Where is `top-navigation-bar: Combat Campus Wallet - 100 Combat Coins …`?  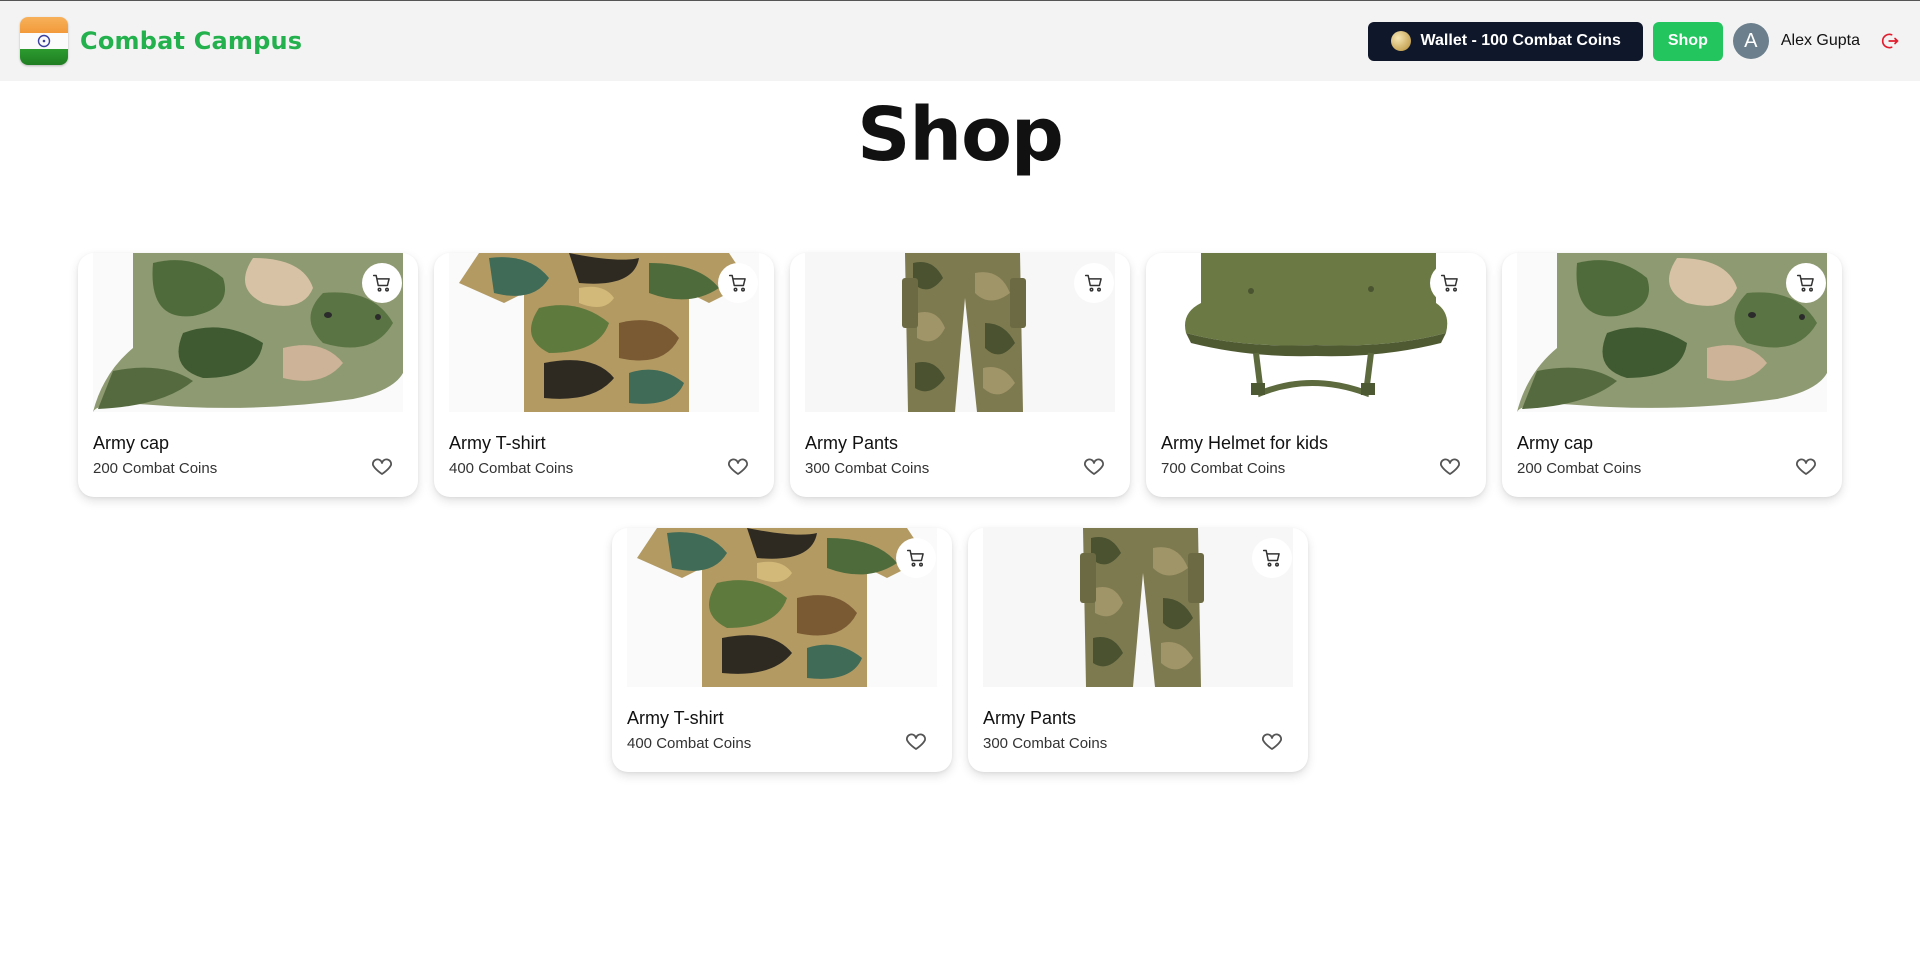 top-navigation-bar: Combat Campus Wallet - 100 Combat Coins … is located at coordinates (960, 40).